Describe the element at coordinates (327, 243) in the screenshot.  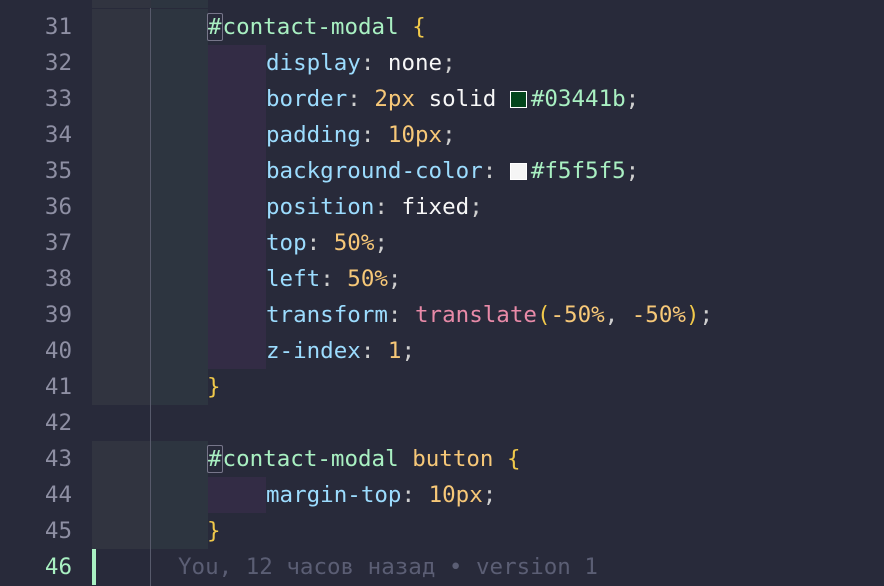
I see `code-text: top: 50%;` at that location.